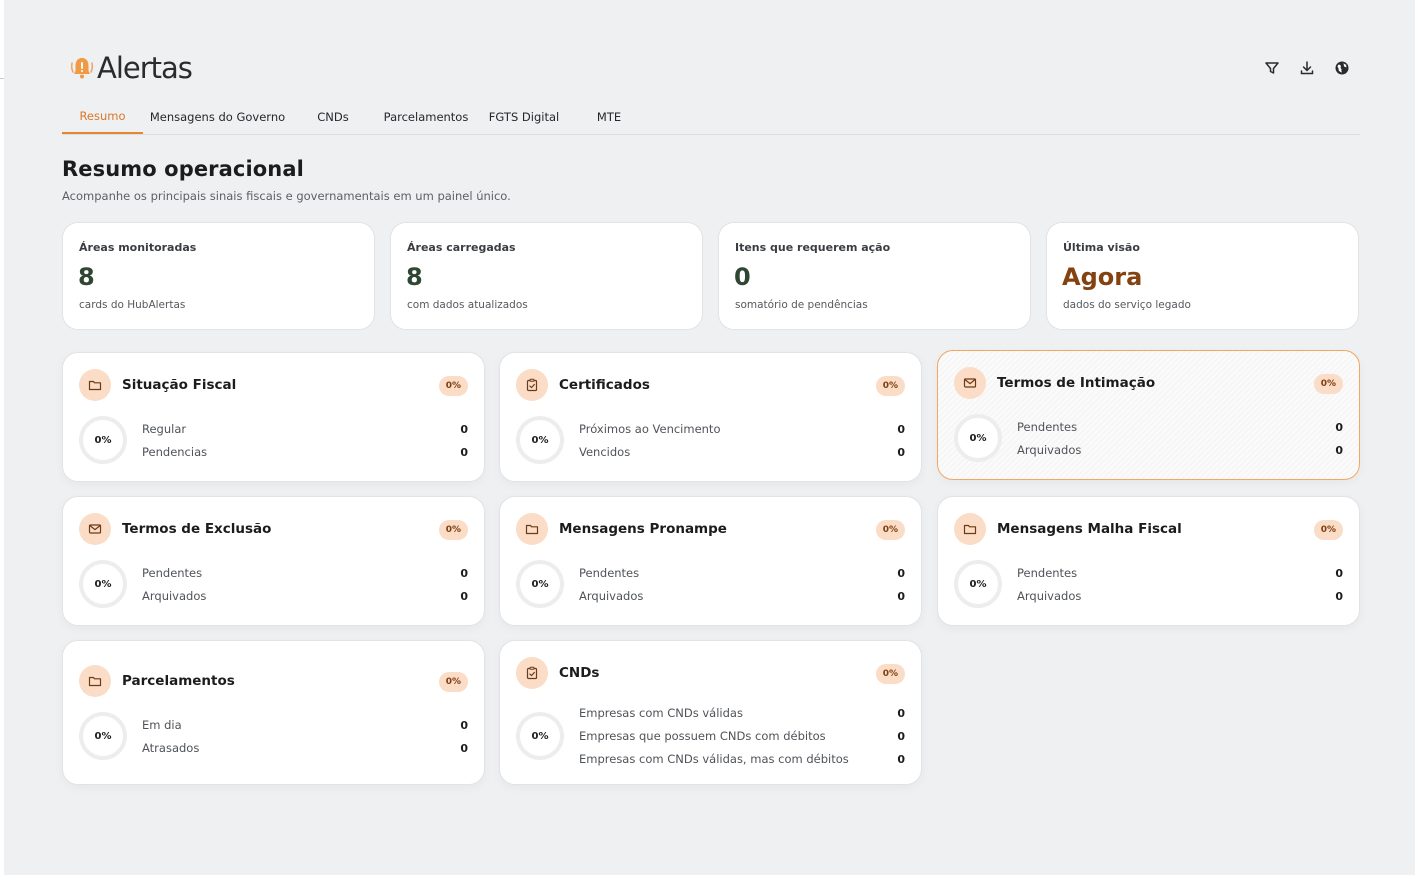 The height and width of the screenshot is (875, 1415). I want to click on card-title: Parcelamentos, so click(178, 681).